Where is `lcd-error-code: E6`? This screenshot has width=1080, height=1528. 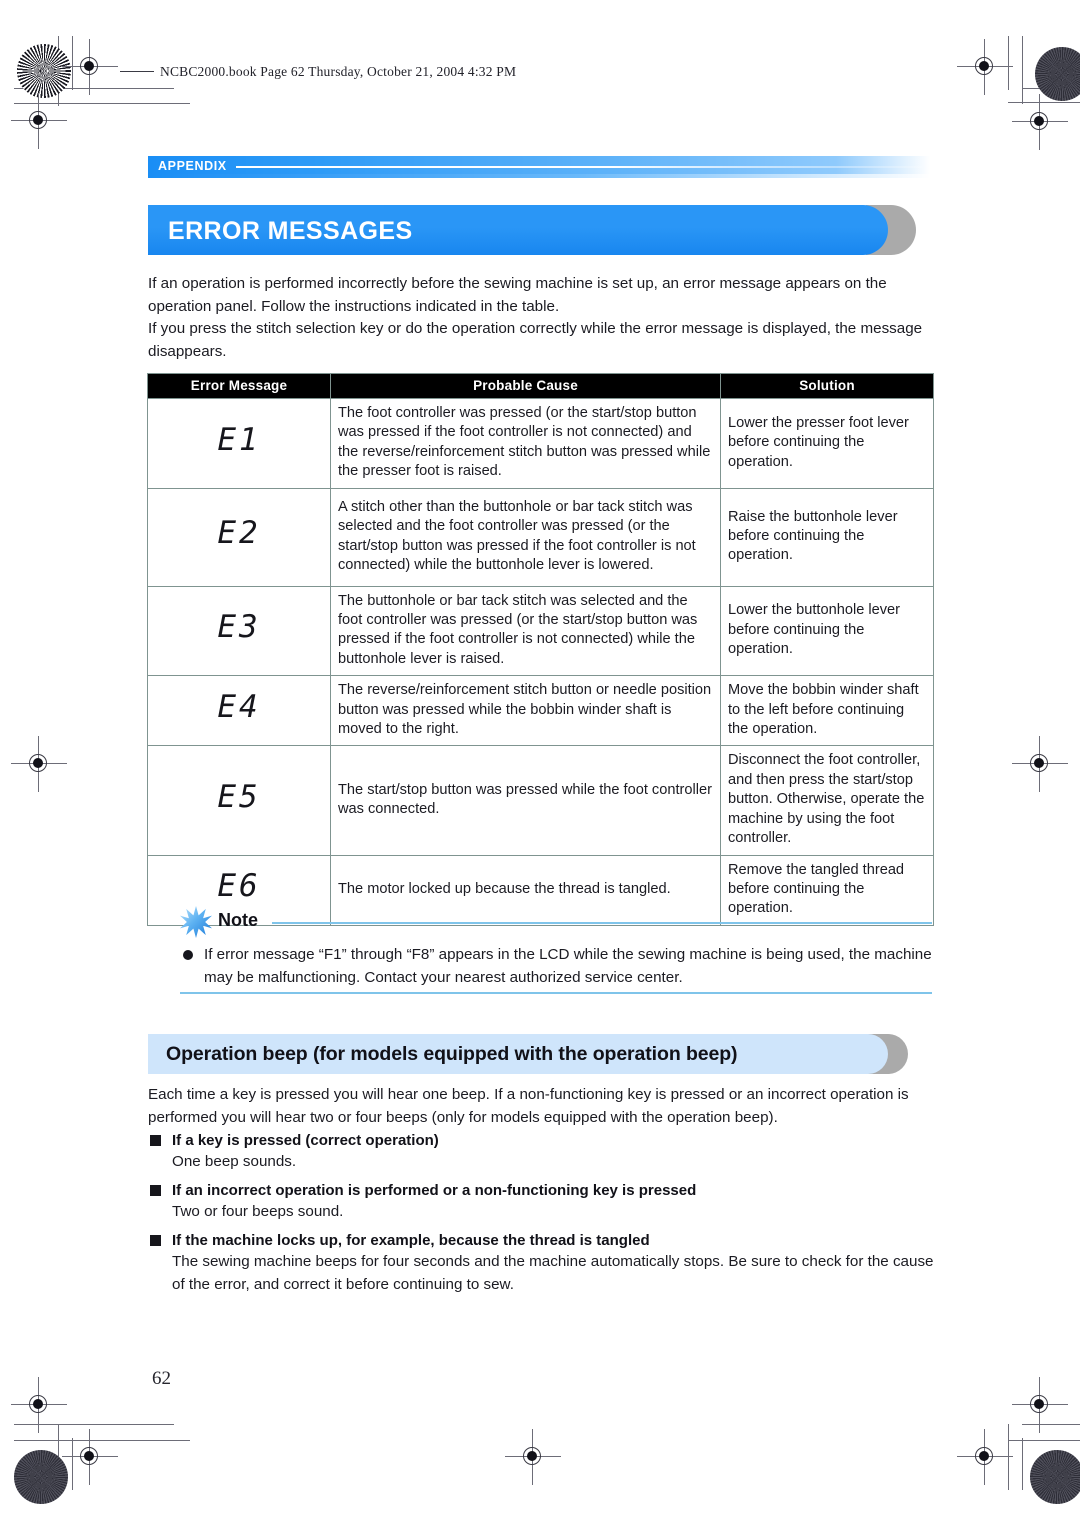
lcd-error-code: E6 is located at coordinates (239, 886).